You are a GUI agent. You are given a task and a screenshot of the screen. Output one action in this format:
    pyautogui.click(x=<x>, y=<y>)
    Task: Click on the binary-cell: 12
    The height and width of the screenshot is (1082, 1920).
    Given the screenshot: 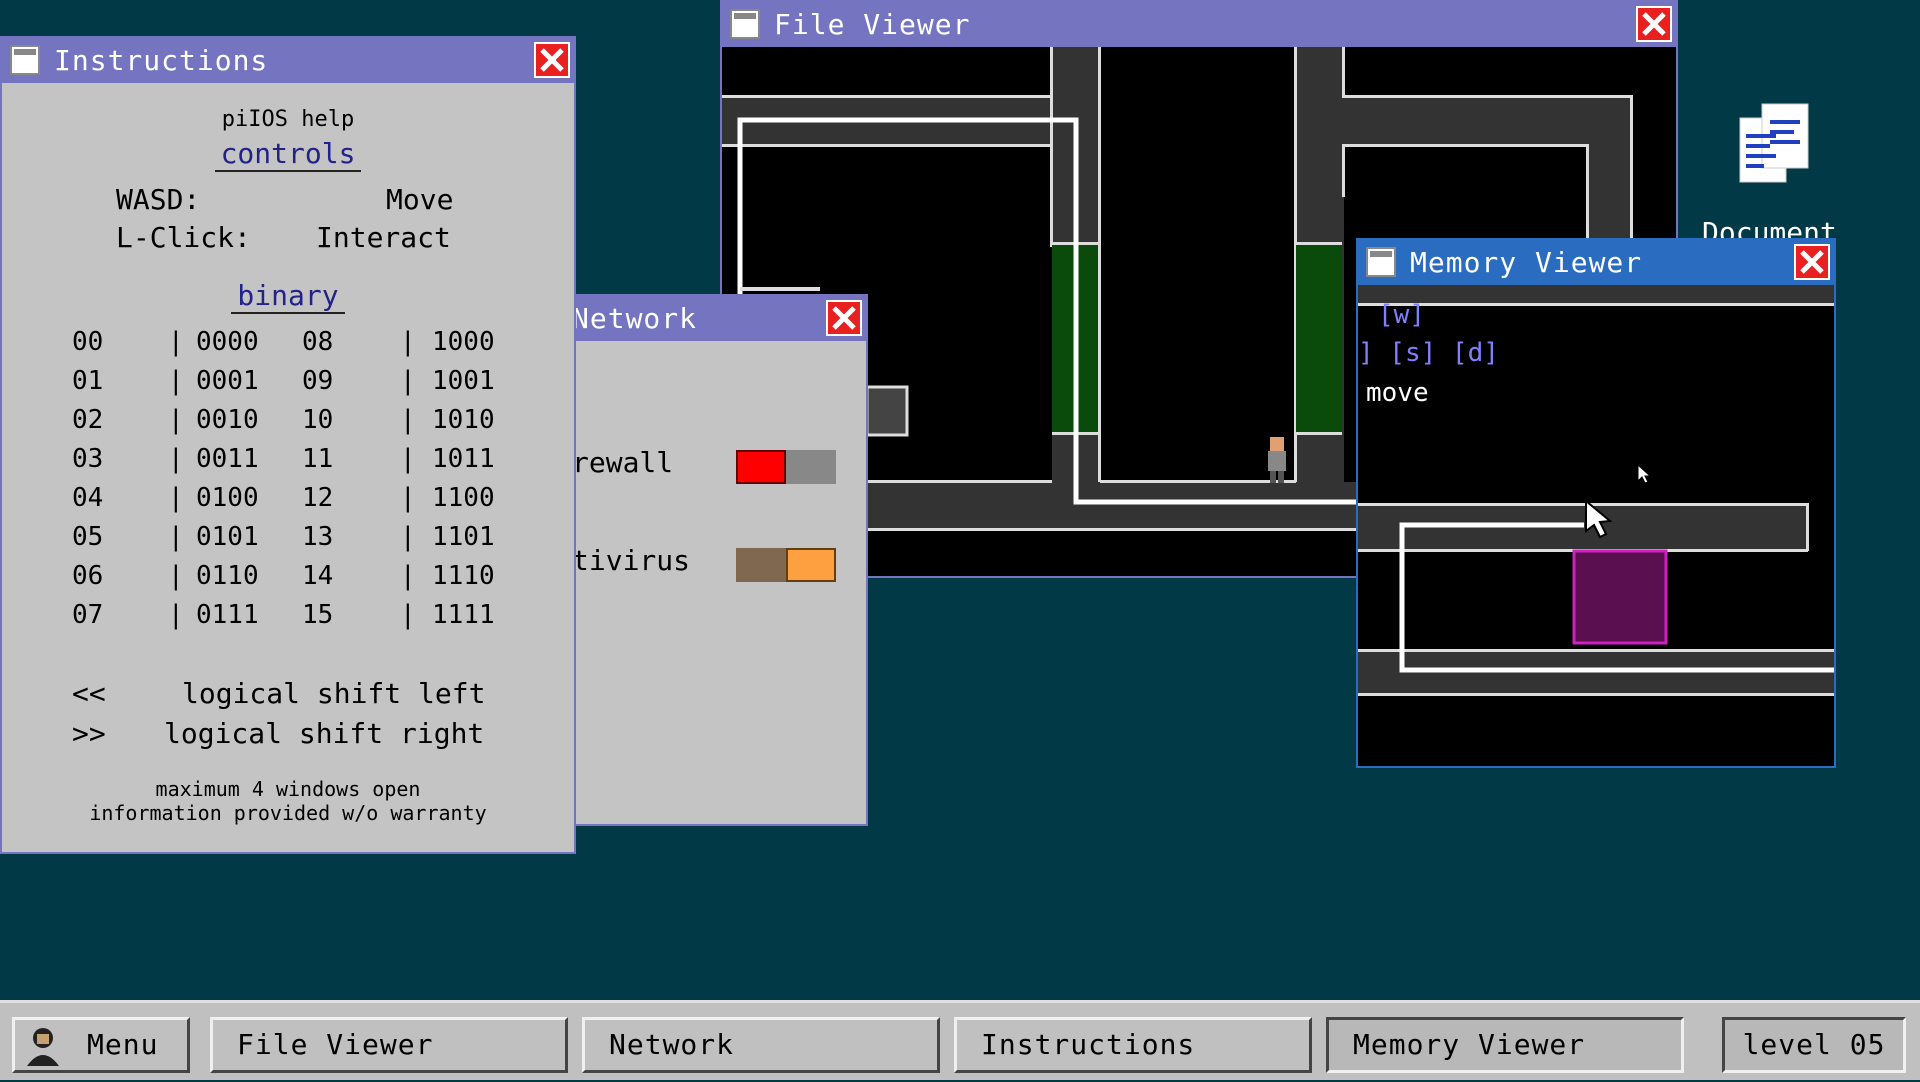 What is the action you would take?
    pyautogui.click(x=318, y=498)
    